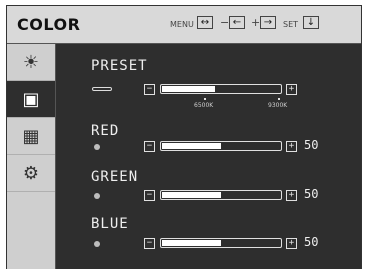 The width and height of the screenshot is (372, 274). Describe the element at coordinates (291, 89) in the screenshot. I see `preset-increase-button: +` at that location.